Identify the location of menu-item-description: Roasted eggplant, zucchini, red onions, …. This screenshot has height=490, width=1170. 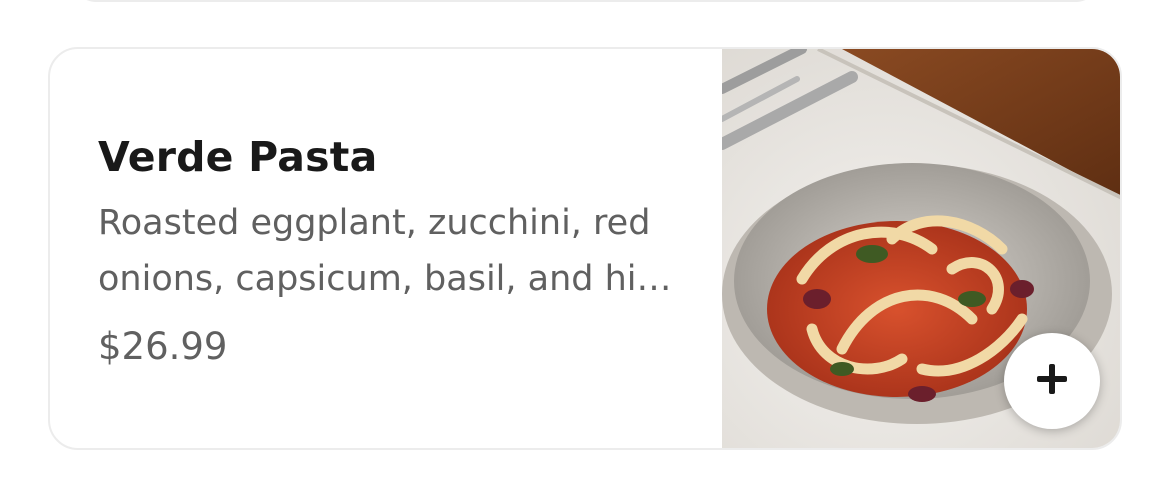
(385, 251).